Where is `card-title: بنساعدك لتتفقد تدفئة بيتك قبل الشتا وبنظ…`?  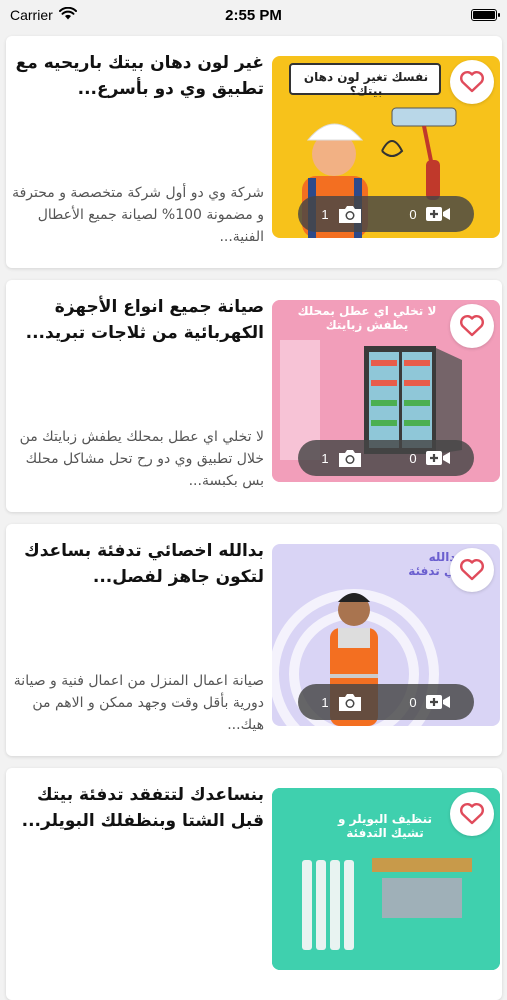 card-title: بنساعدك لتتفقد تدفئة بيتك قبل الشتا وبنظ… is located at coordinates (138, 808).